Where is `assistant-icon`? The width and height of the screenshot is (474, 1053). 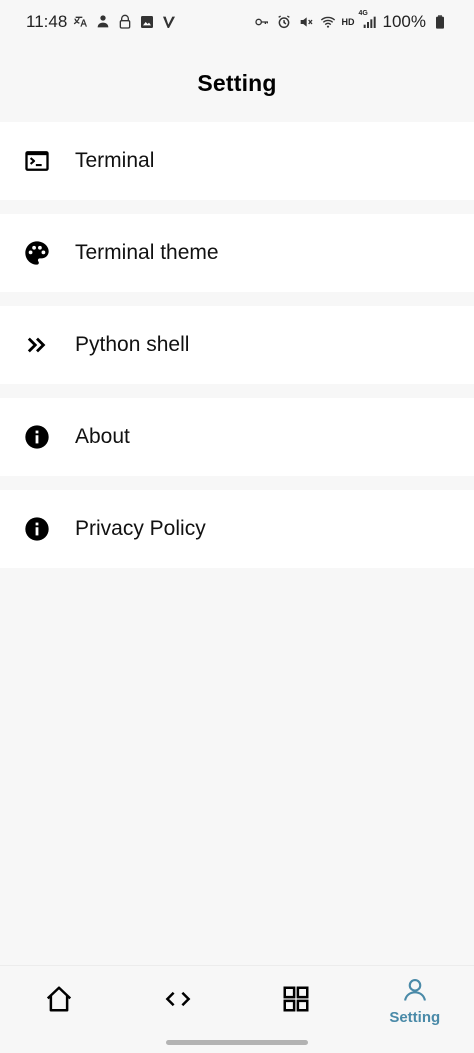 assistant-icon is located at coordinates (103, 22).